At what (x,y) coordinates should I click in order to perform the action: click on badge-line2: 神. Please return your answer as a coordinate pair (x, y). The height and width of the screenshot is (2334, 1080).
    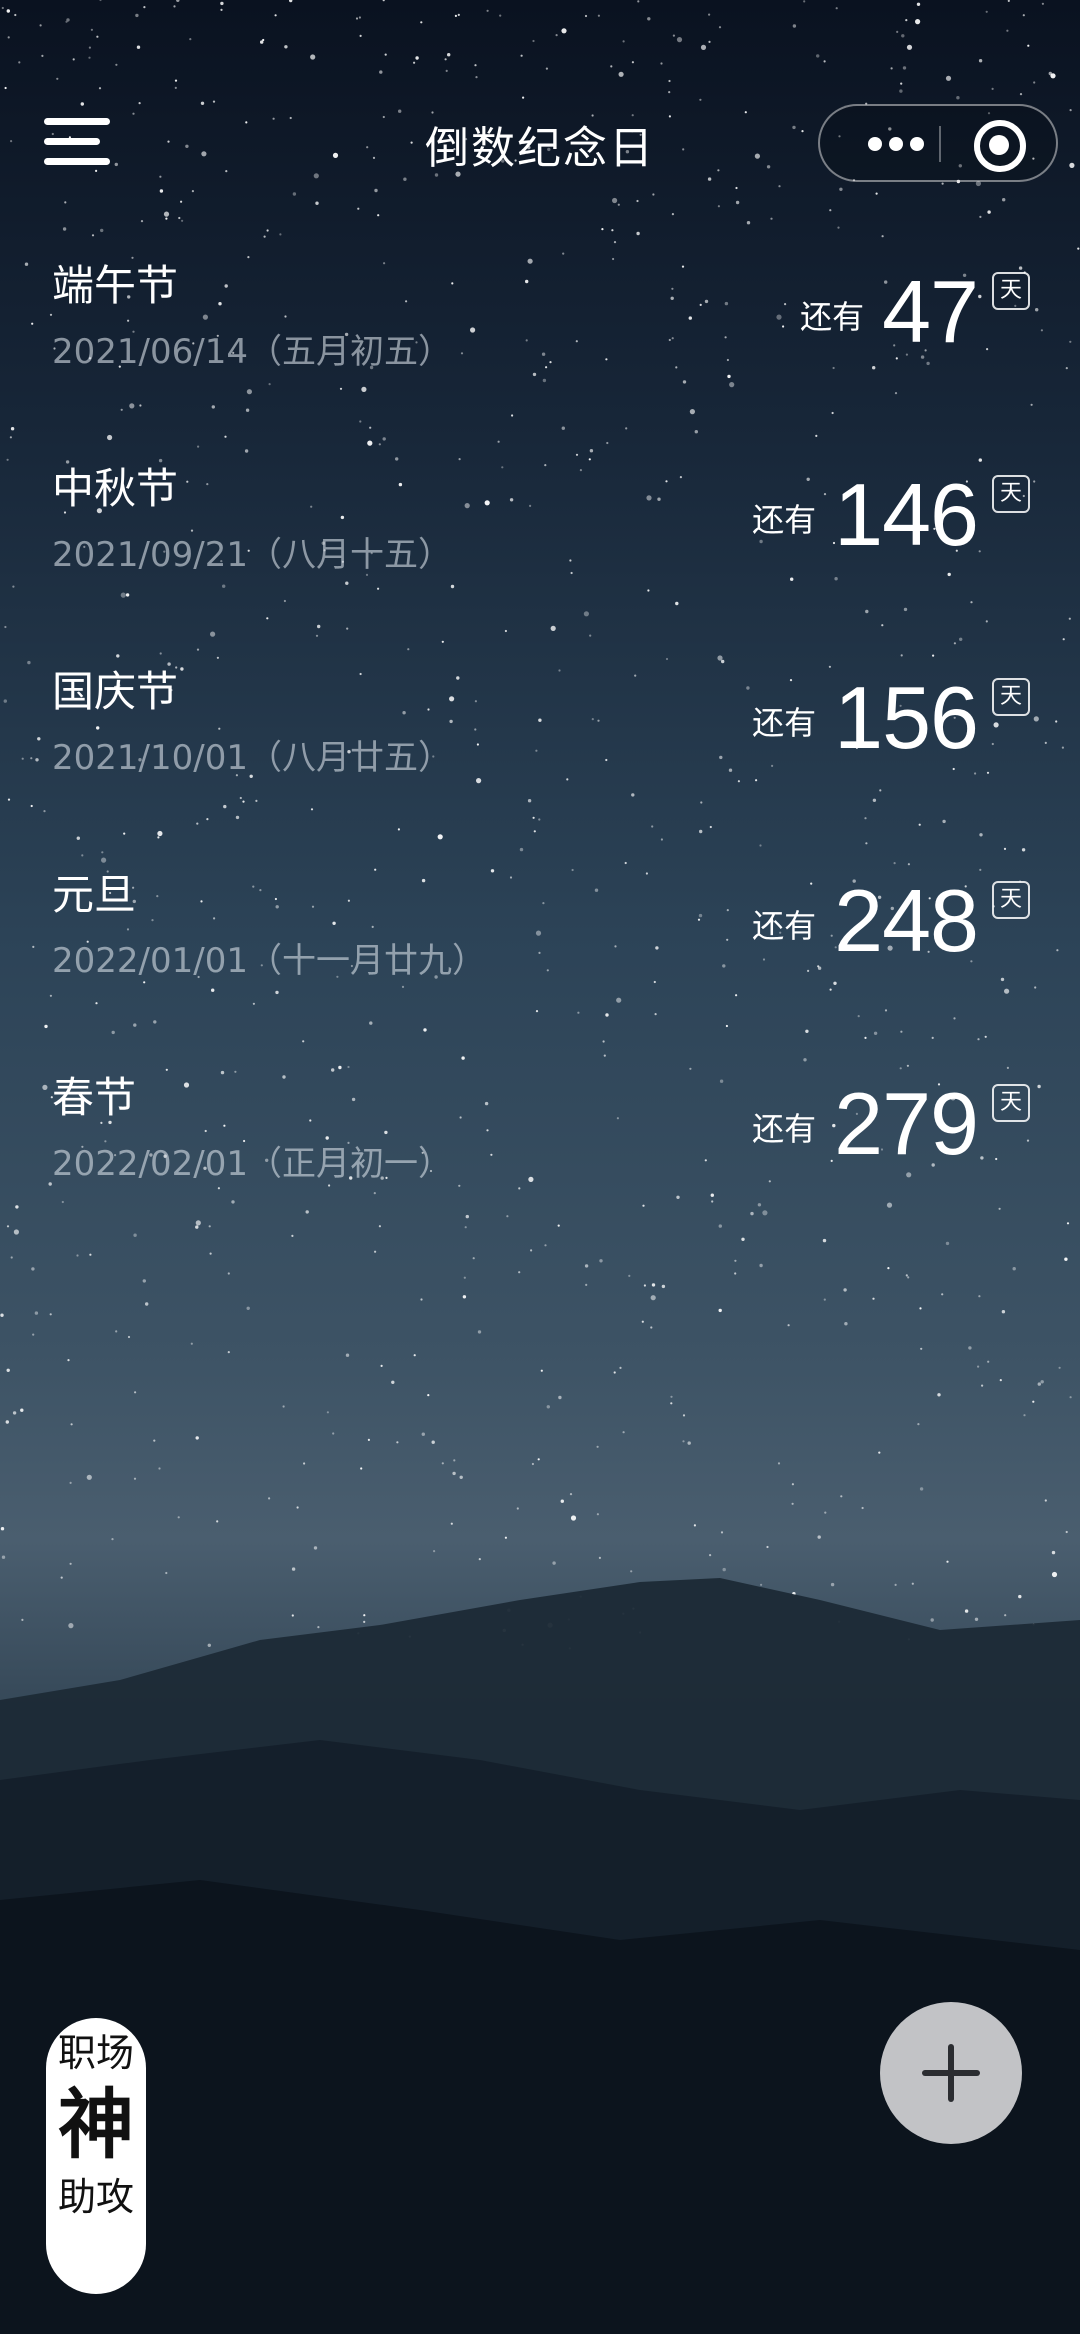
    Looking at the image, I should click on (96, 2124).